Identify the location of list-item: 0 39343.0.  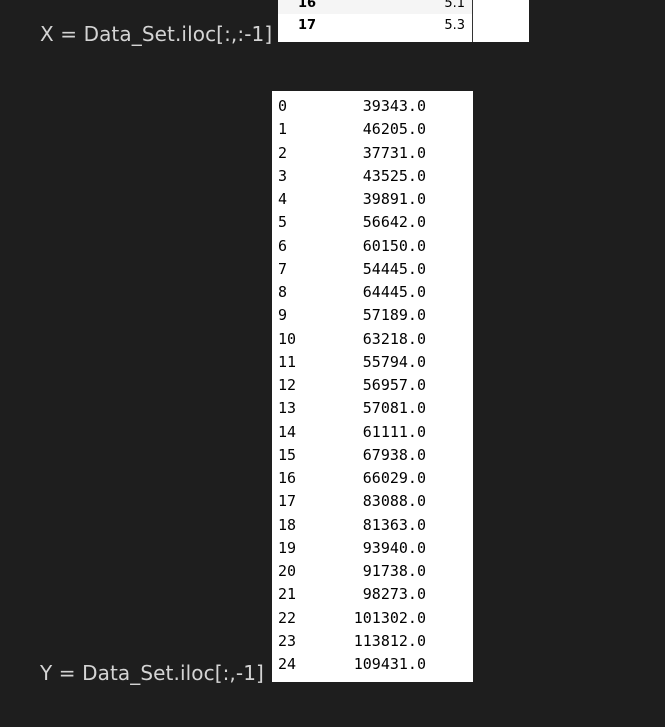
(373, 106).